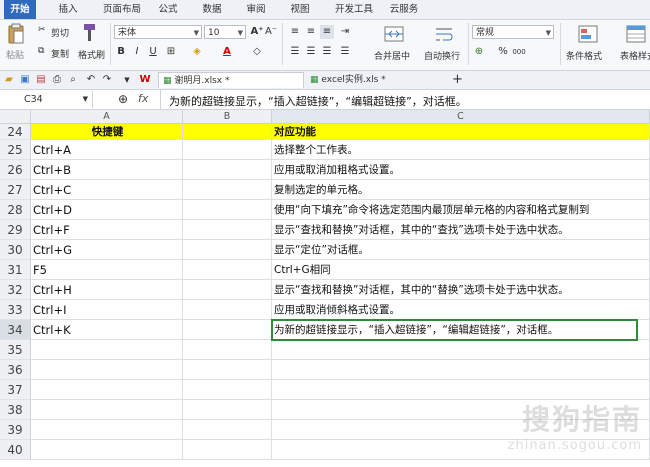  I want to click on clear-format-button: ◇, so click(257, 52).